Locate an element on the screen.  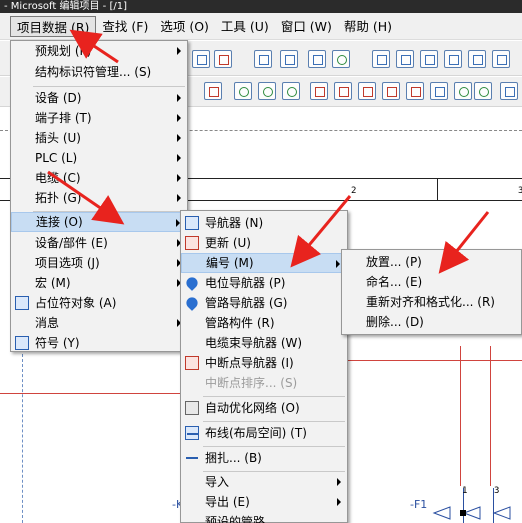
toolbar-grid-icon is located at coordinates (289, 59).